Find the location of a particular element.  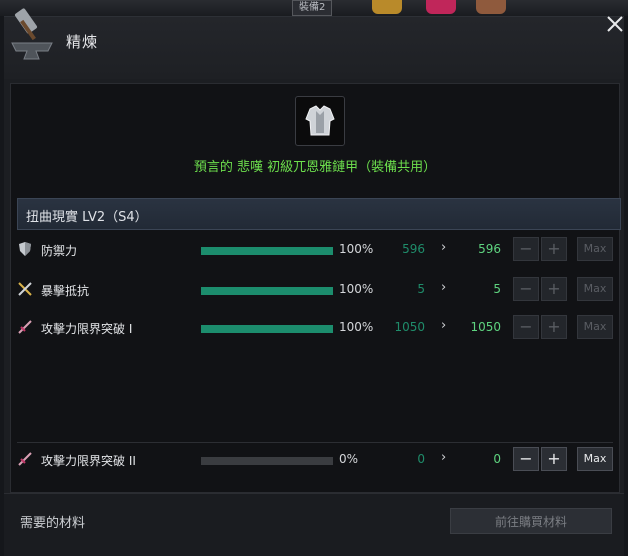

next-value: 5 is located at coordinates (497, 289).